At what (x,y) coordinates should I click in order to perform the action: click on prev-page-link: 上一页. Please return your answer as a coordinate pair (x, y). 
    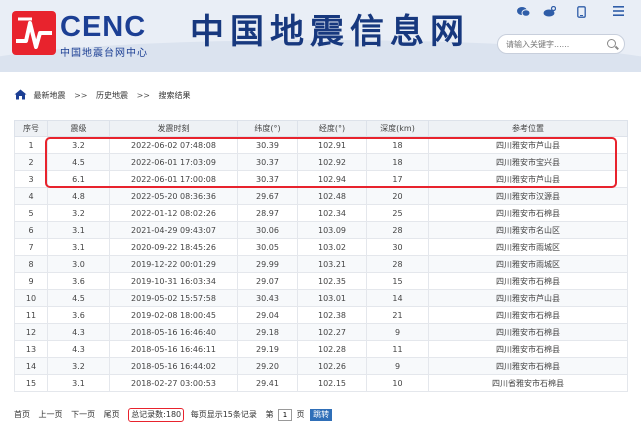
    Looking at the image, I should click on (51, 415).